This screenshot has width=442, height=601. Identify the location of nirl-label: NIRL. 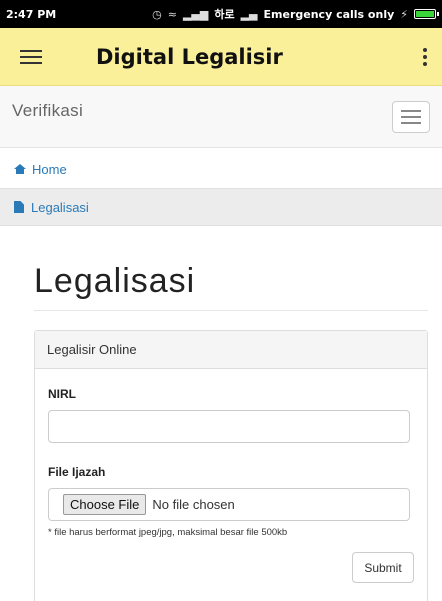
(62, 394).